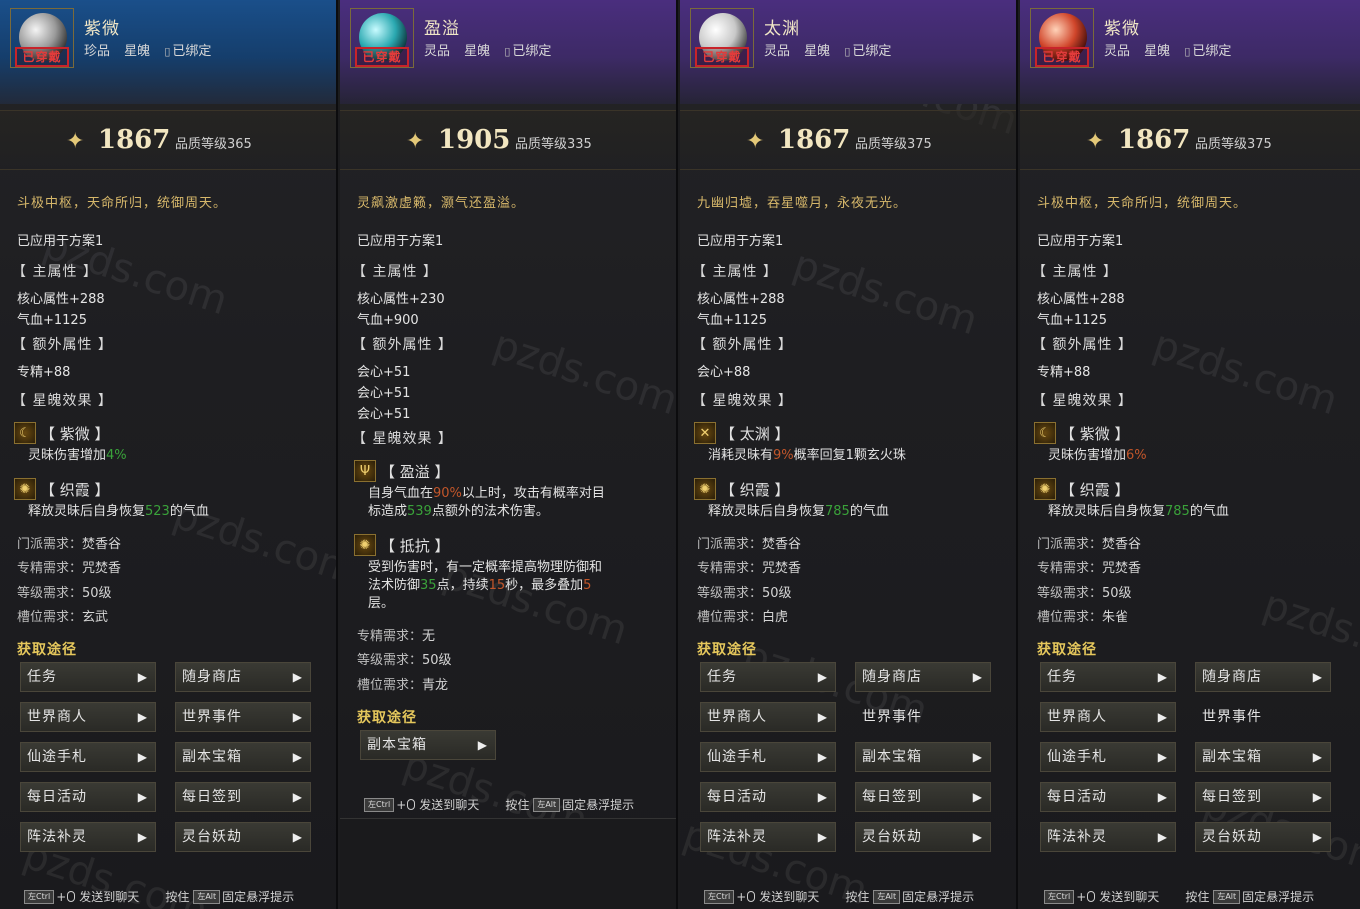 The height and width of the screenshot is (909, 1360). I want to click on item-header: 已穿戴 盈溢 灵品 星魄 ▯ 已绑定, so click(508, 52).